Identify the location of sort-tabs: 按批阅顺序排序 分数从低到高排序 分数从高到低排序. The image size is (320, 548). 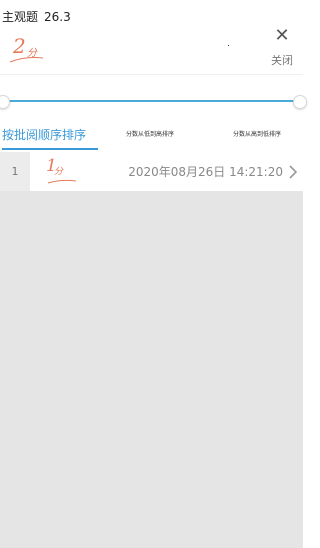
(151, 137).